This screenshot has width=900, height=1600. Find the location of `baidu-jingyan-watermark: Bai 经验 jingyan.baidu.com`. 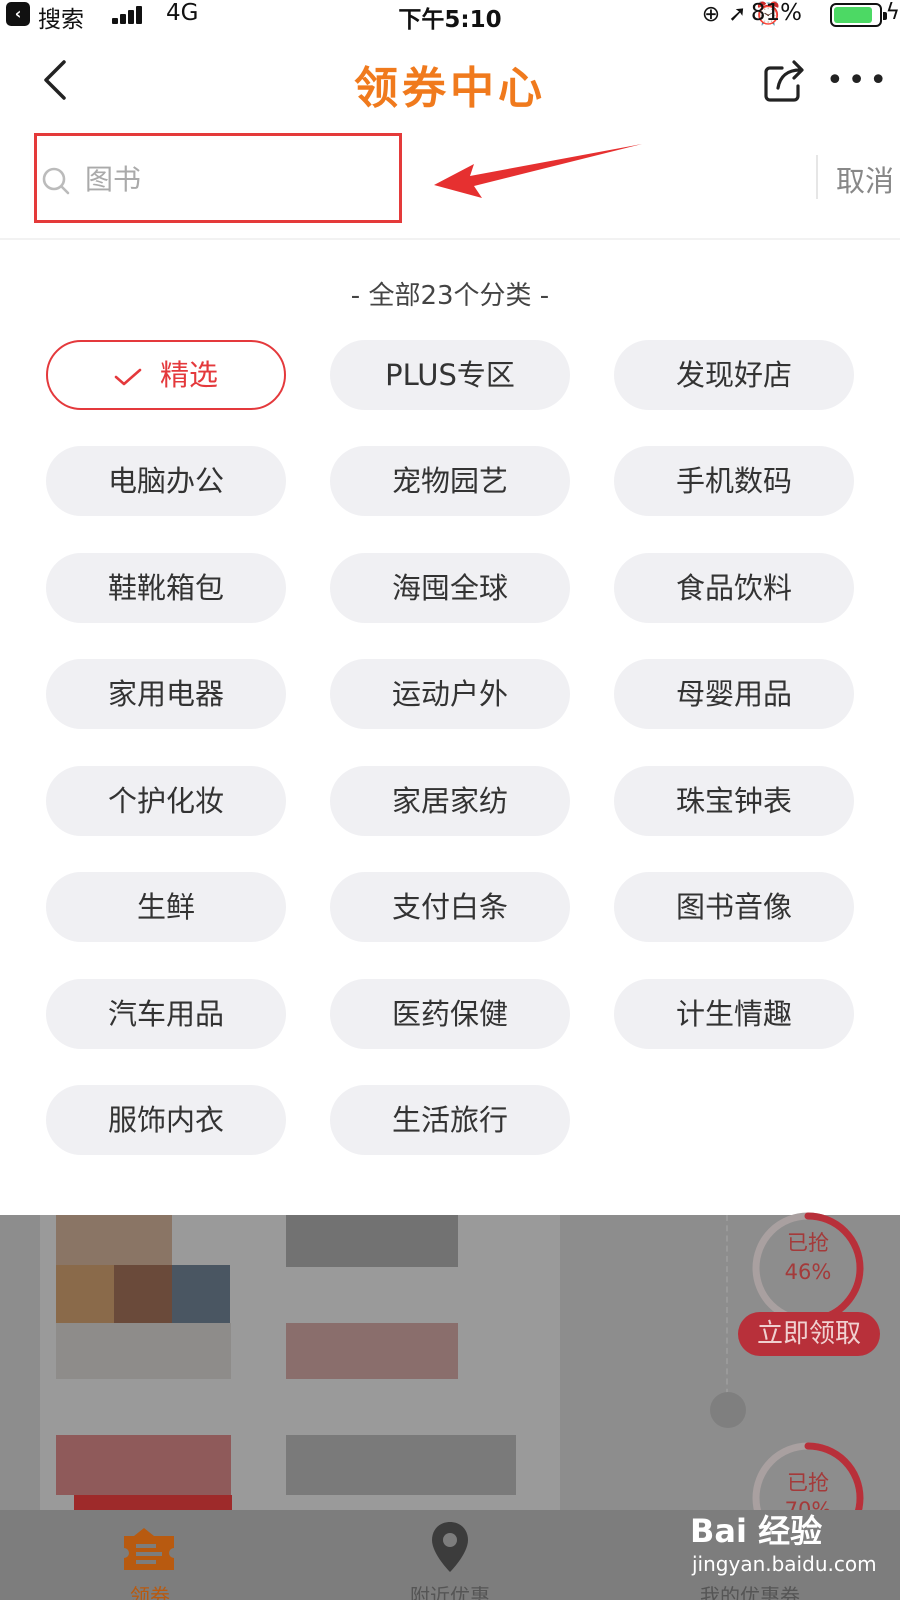

baidu-jingyan-watermark: Bai 经验 jingyan.baidu.com is located at coordinates (790, 1545).